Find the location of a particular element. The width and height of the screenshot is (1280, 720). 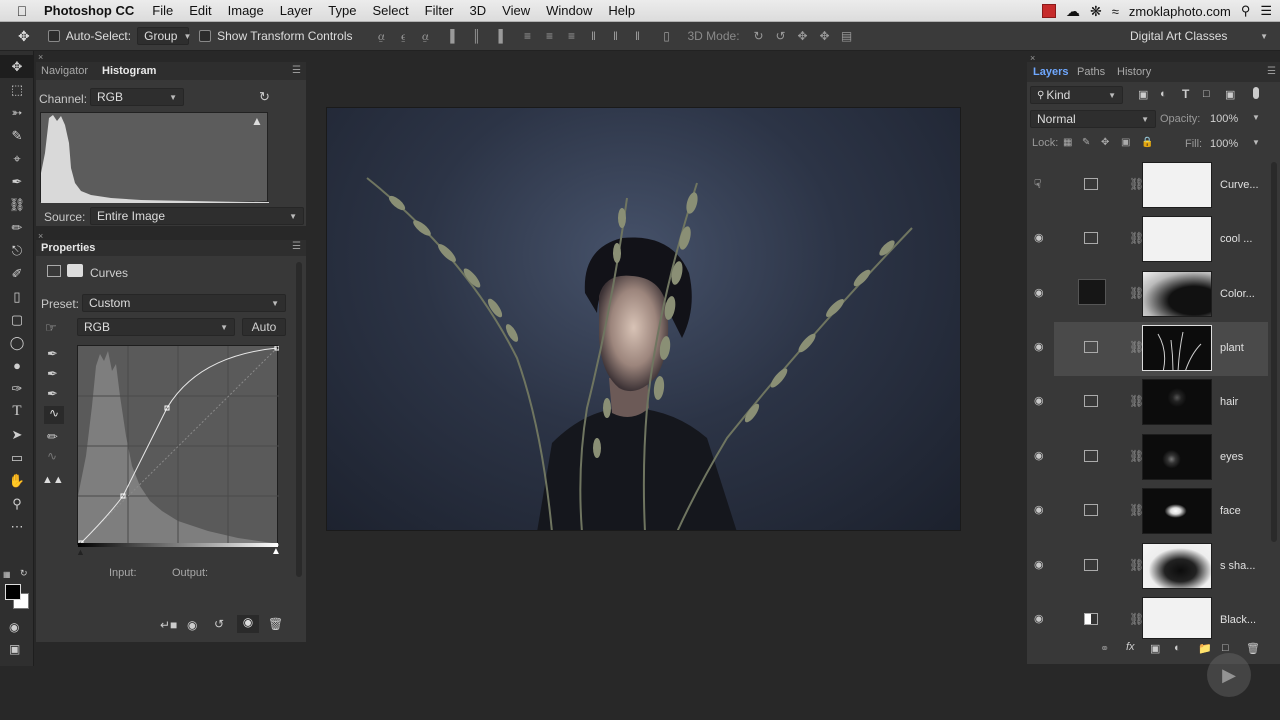

pen-tool: ✑ is located at coordinates (17, 388).